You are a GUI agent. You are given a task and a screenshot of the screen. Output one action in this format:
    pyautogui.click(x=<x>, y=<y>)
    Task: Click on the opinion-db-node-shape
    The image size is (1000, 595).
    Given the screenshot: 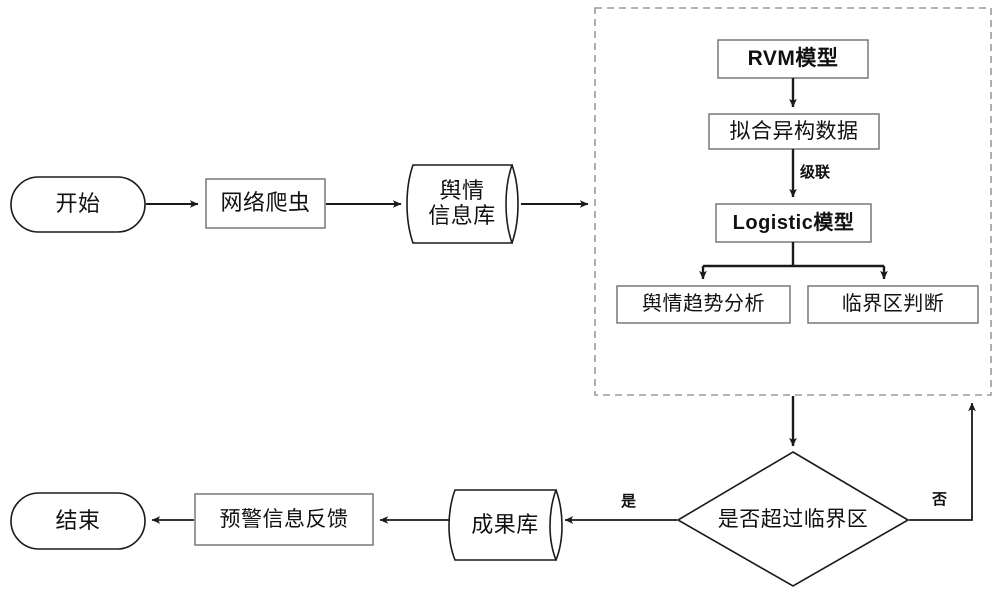 What is the action you would take?
    pyautogui.click(x=462, y=204)
    